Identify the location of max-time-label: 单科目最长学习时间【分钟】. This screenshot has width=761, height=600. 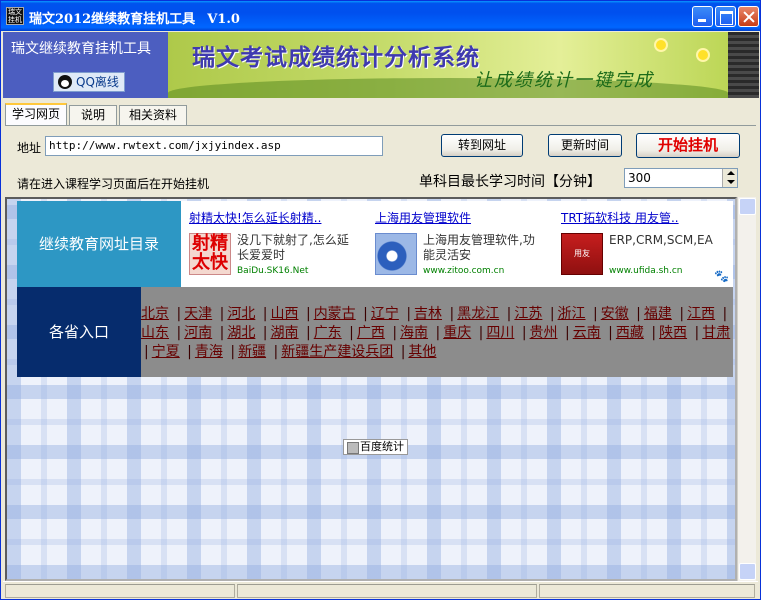
(510, 182).